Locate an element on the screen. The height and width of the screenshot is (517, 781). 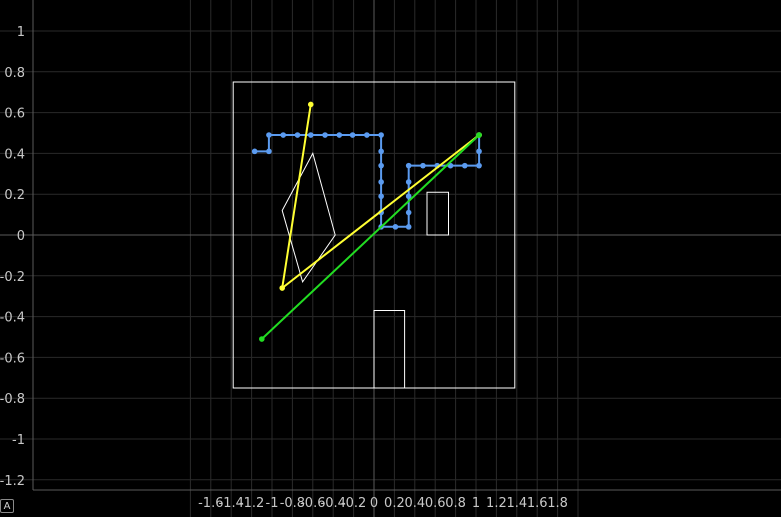
x-tick-label: 0 is located at coordinates (374, 503).